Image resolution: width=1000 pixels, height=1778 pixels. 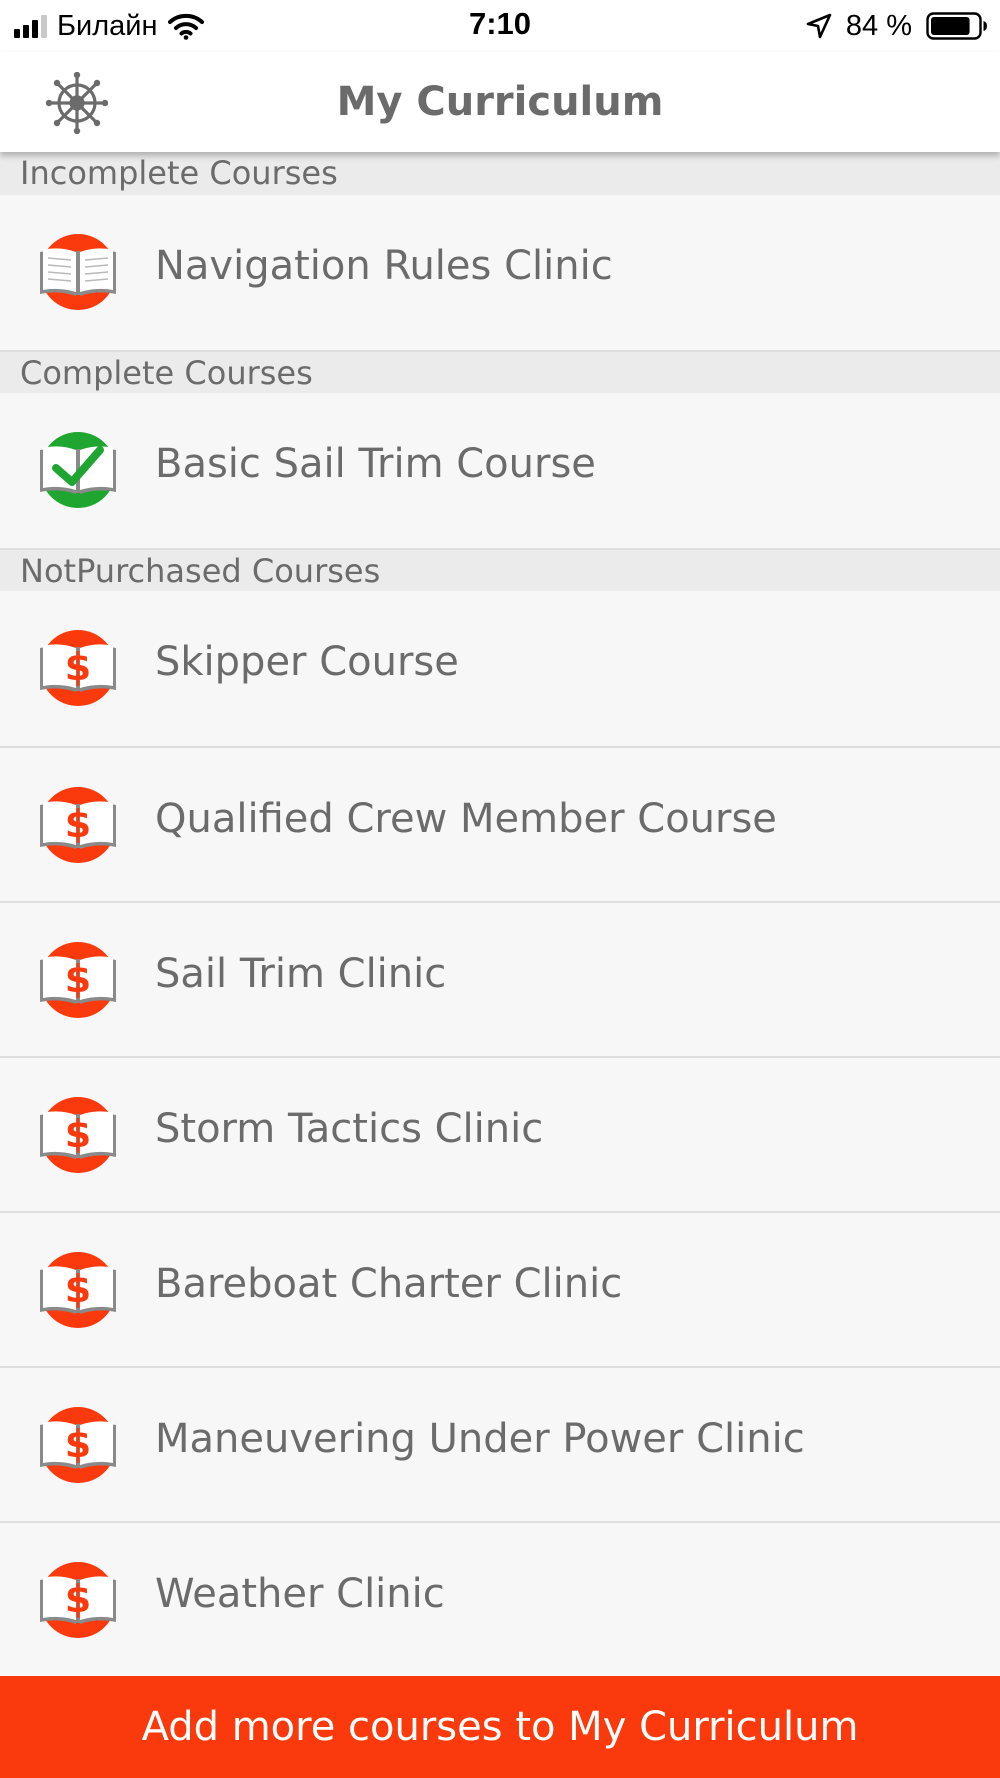 What do you see at coordinates (500, 569) in the screenshot?
I see `section-header-not-purchased: NotPurchased Courses` at bounding box center [500, 569].